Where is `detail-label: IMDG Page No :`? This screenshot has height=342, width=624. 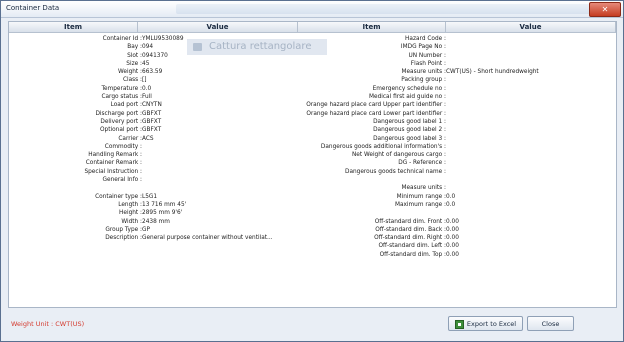 detail-label: IMDG Page No : is located at coordinates (423, 47).